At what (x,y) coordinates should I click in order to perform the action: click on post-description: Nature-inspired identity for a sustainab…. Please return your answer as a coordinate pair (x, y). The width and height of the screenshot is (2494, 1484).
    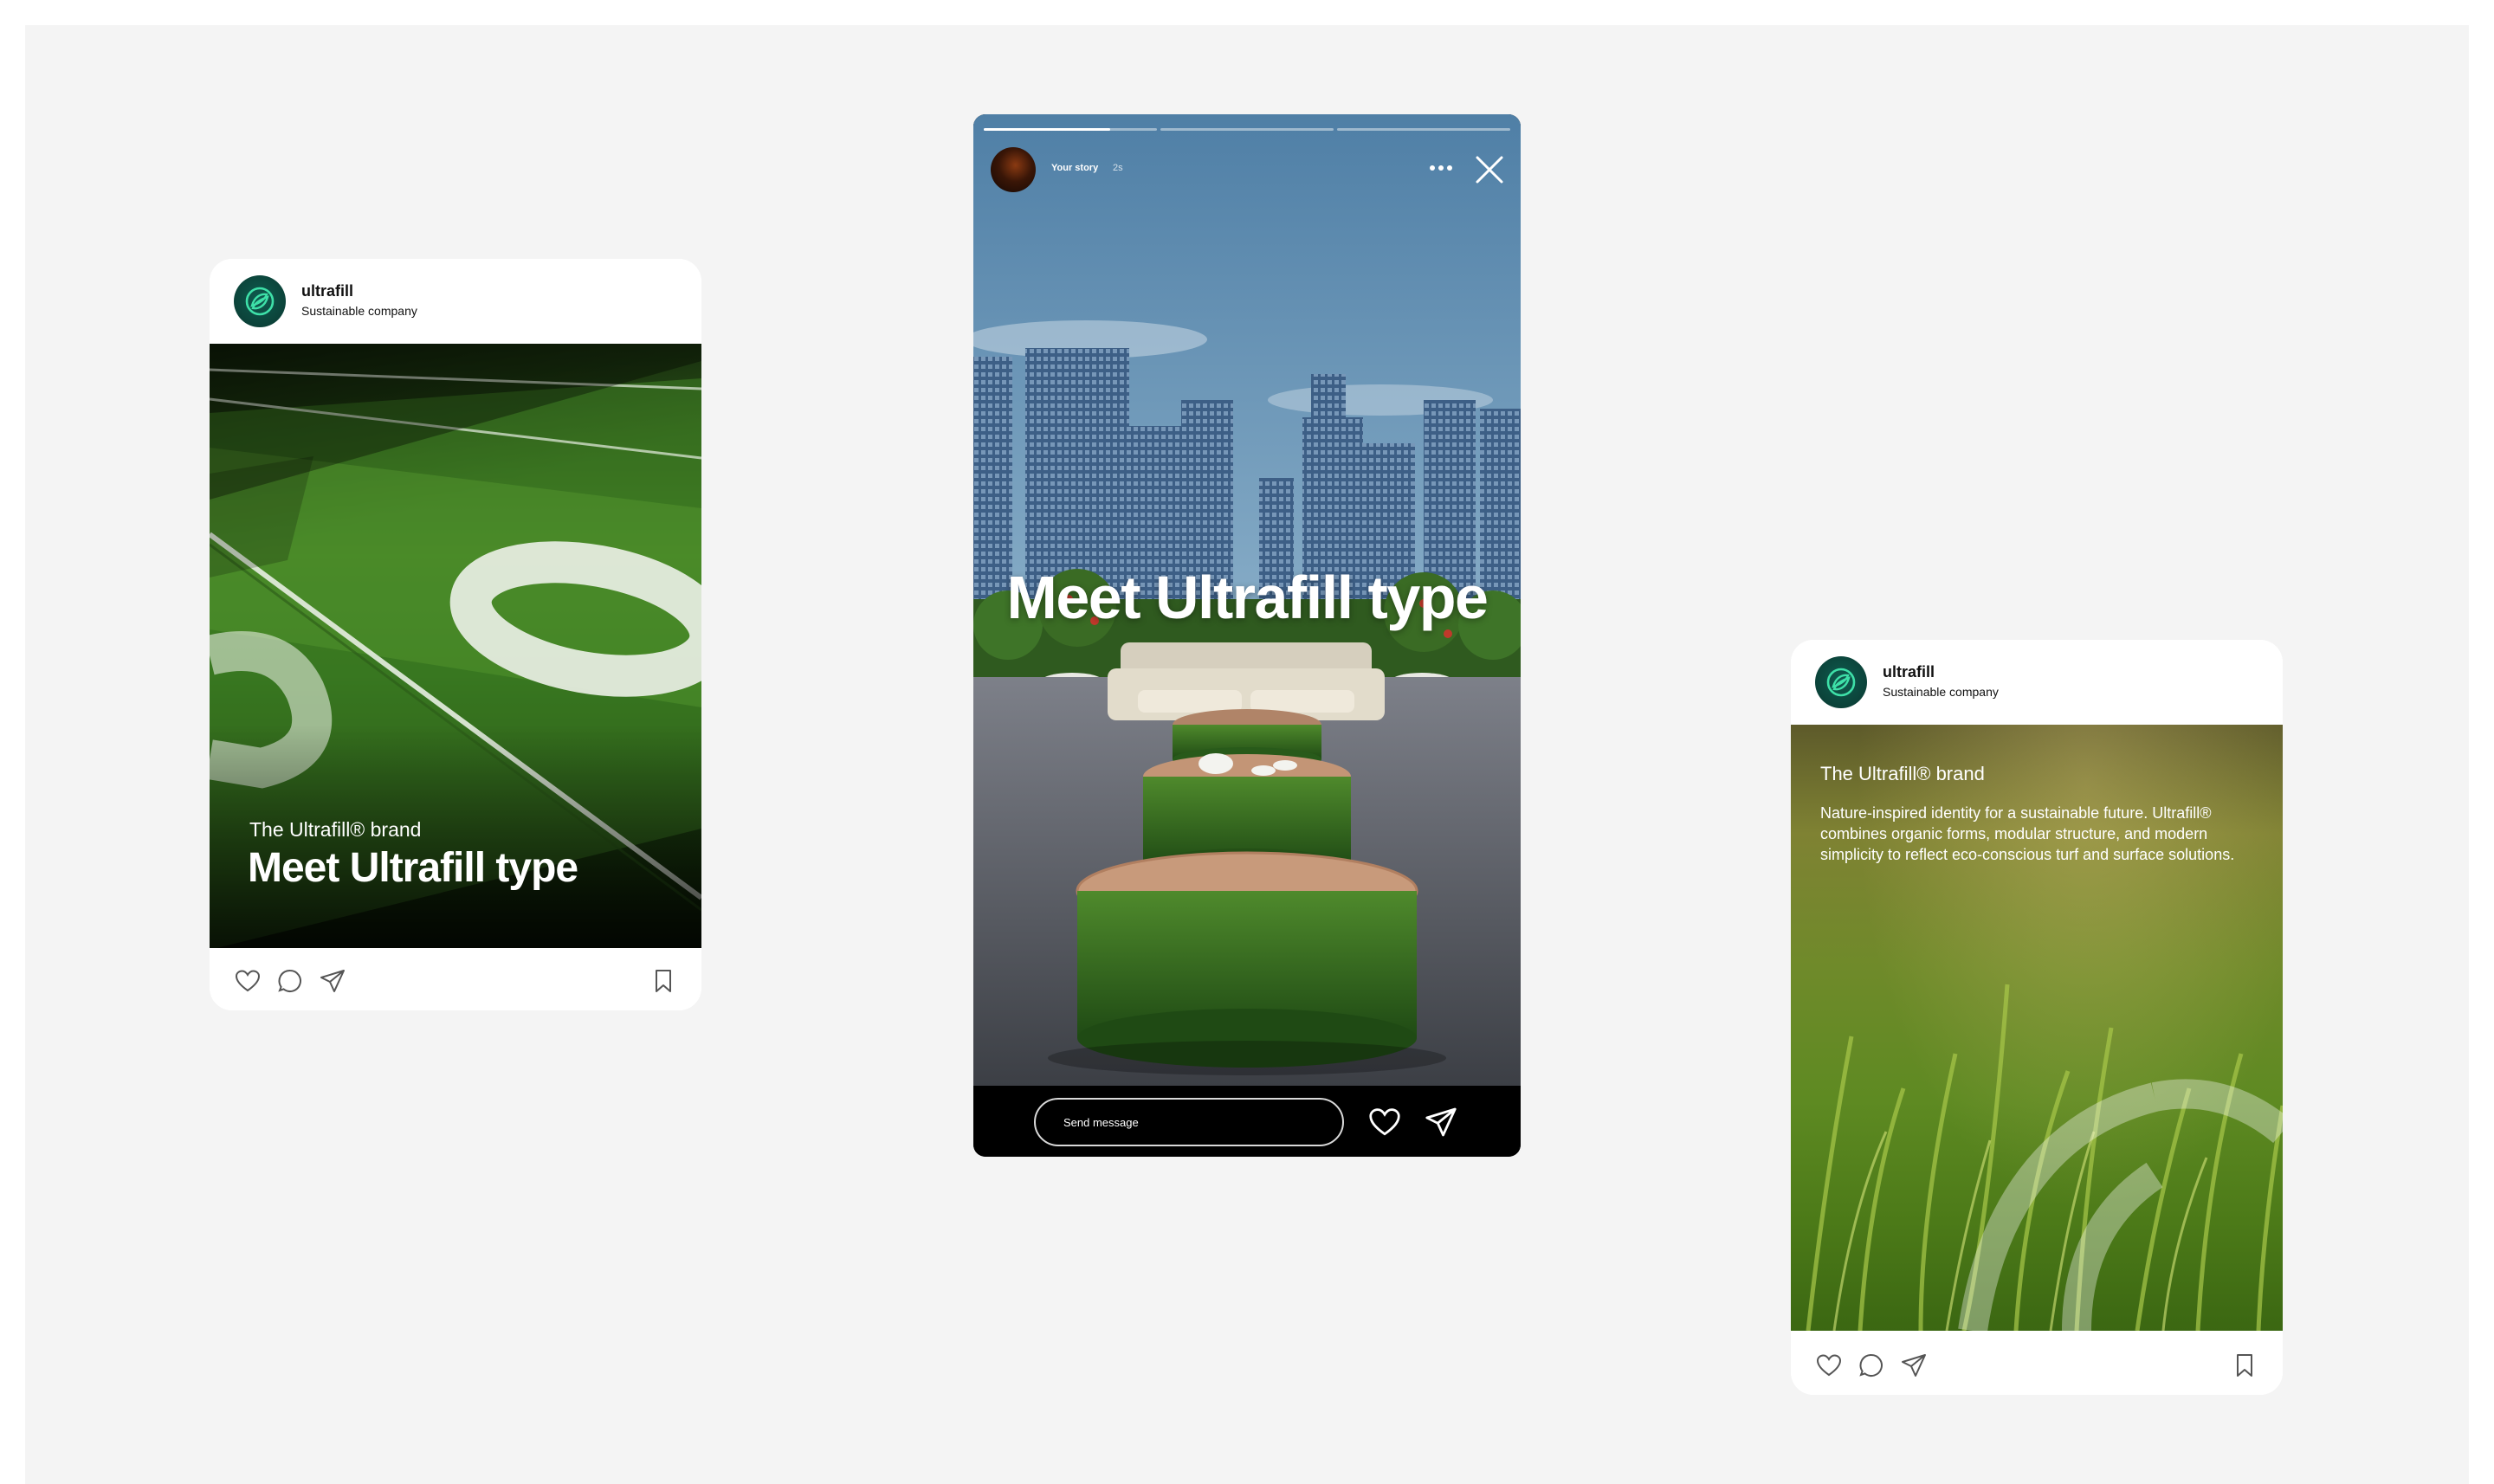
    Looking at the image, I should click on (2027, 833).